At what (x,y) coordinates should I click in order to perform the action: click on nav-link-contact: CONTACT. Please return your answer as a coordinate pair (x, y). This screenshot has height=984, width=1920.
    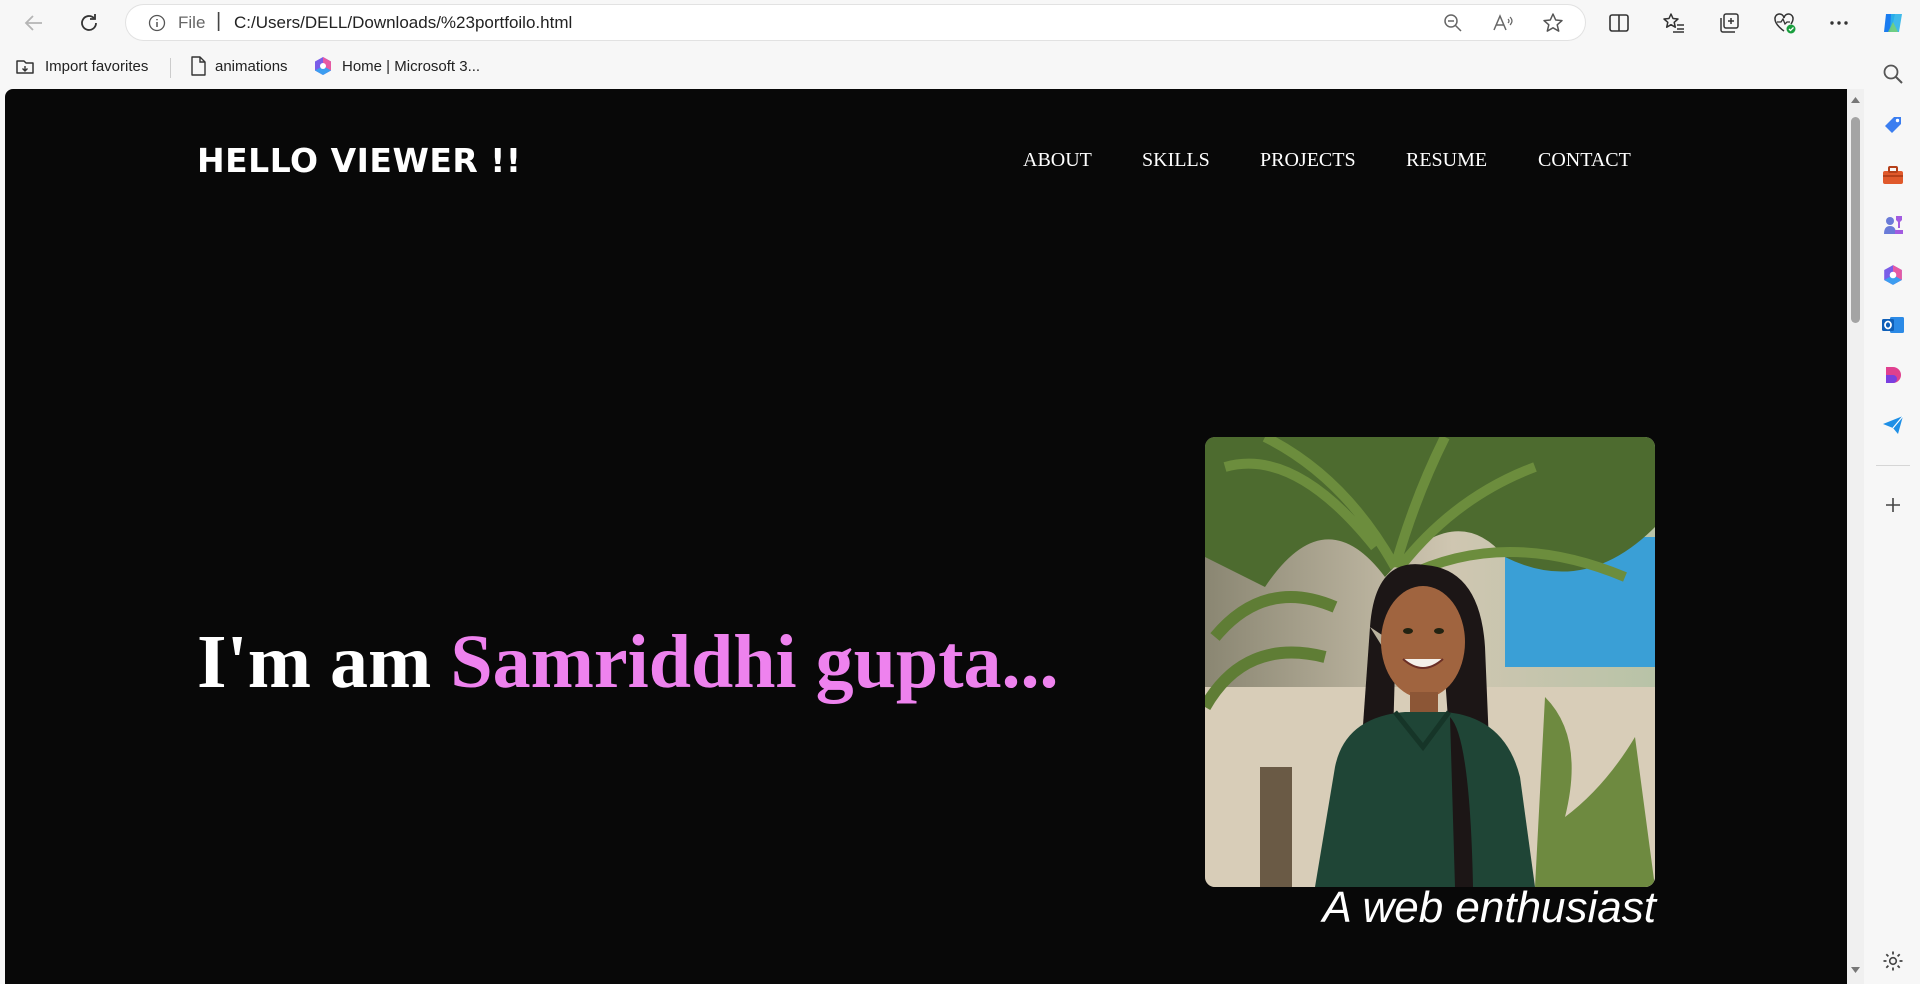
    Looking at the image, I should click on (1584, 160).